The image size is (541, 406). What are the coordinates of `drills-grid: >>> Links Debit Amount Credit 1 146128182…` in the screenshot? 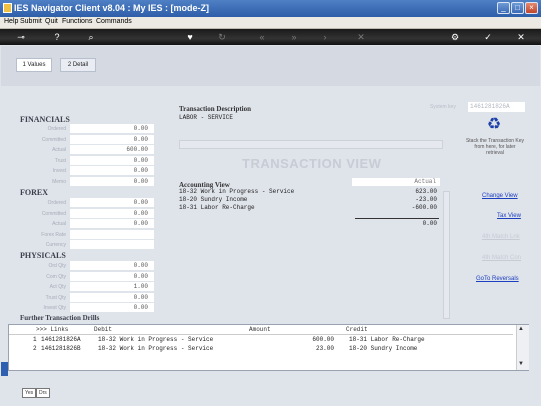 It's located at (268, 347).